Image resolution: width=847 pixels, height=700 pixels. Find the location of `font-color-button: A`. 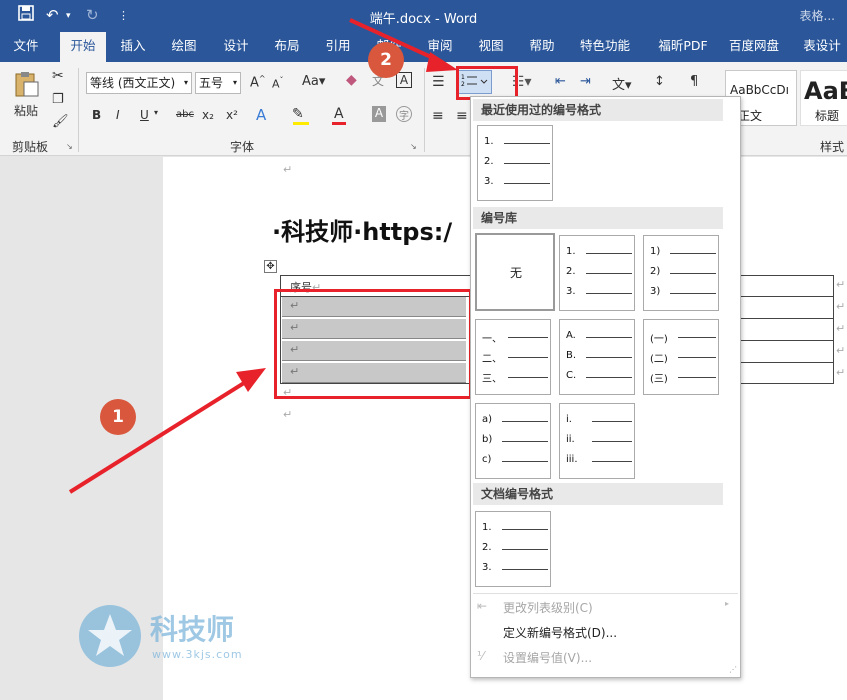

font-color-button: A is located at coordinates (339, 114).